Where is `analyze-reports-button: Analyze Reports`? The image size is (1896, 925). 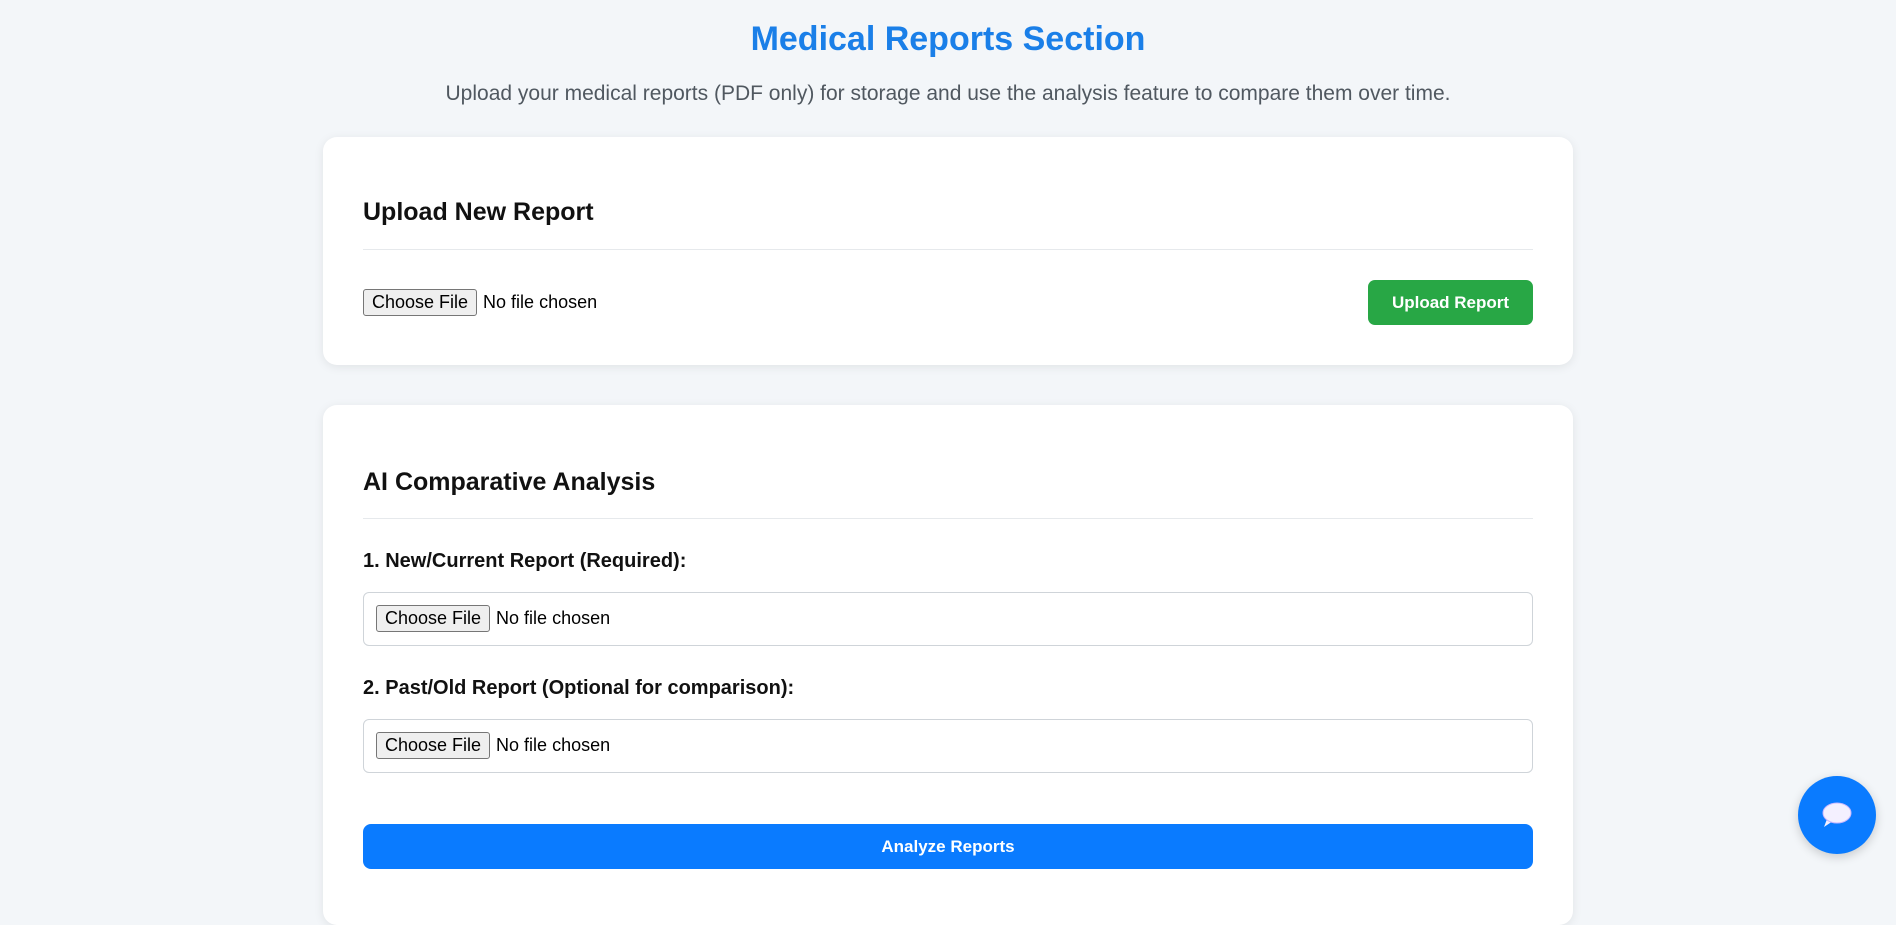 analyze-reports-button: Analyze Reports is located at coordinates (948, 846).